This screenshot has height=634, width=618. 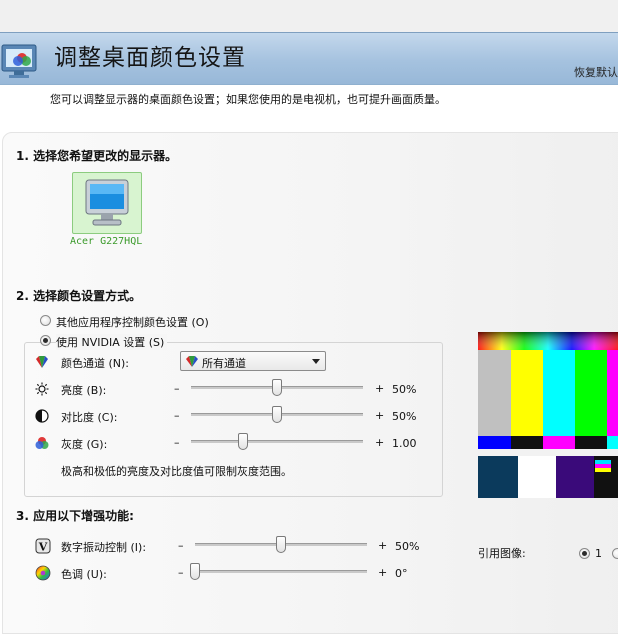 What do you see at coordinates (45, 320) in the screenshot?
I see `radio-other-apps` at bounding box center [45, 320].